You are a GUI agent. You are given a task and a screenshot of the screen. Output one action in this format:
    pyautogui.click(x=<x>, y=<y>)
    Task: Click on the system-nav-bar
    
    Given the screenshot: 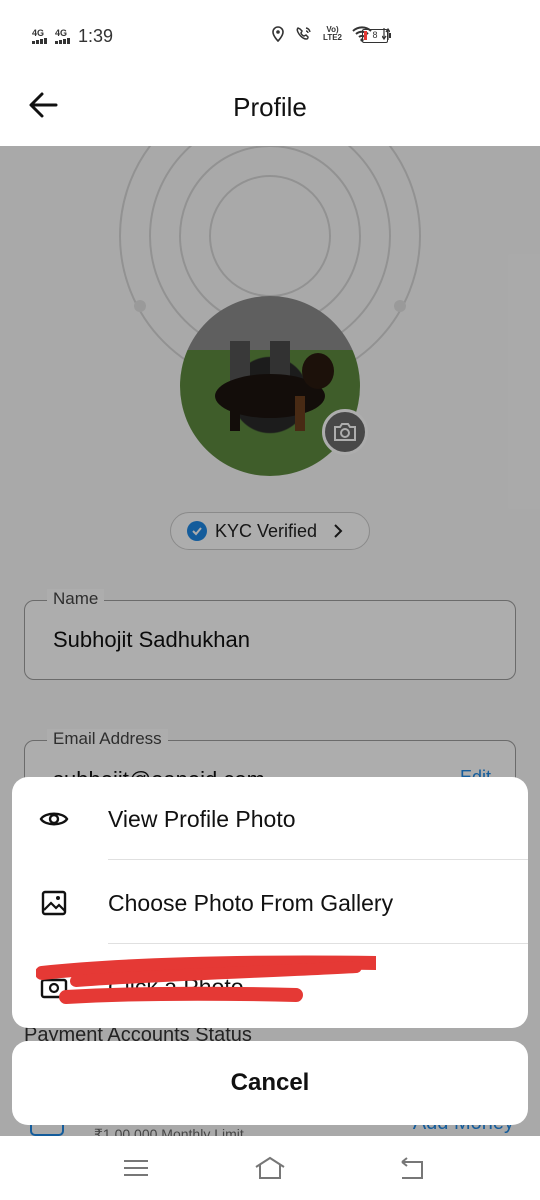 What is the action you would take?
    pyautogui.click(x=270, y=1168)
    